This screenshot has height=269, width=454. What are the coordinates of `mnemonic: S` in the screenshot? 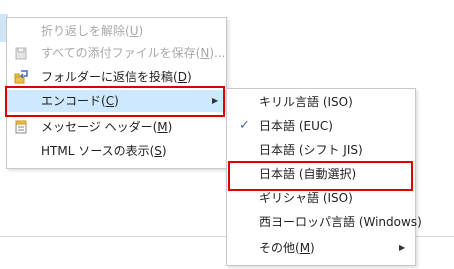 It's located at (158, 151).